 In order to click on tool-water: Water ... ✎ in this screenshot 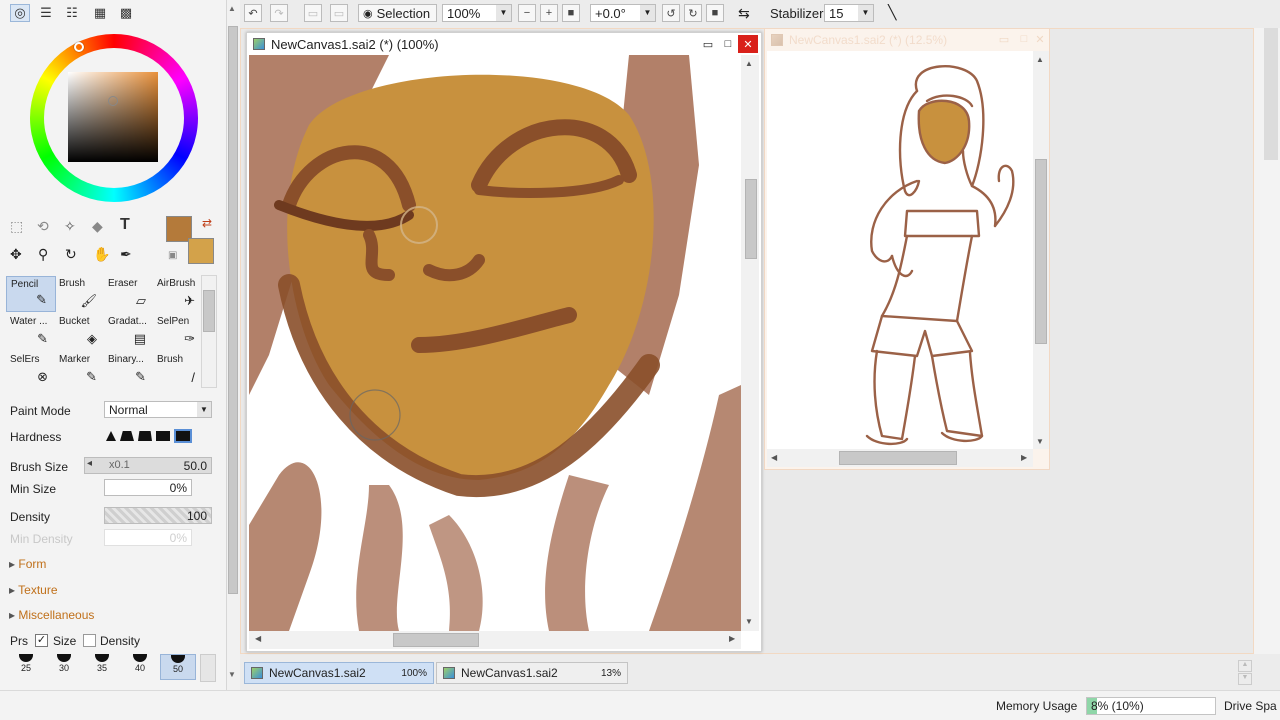, I will do `click(31, 332)`.